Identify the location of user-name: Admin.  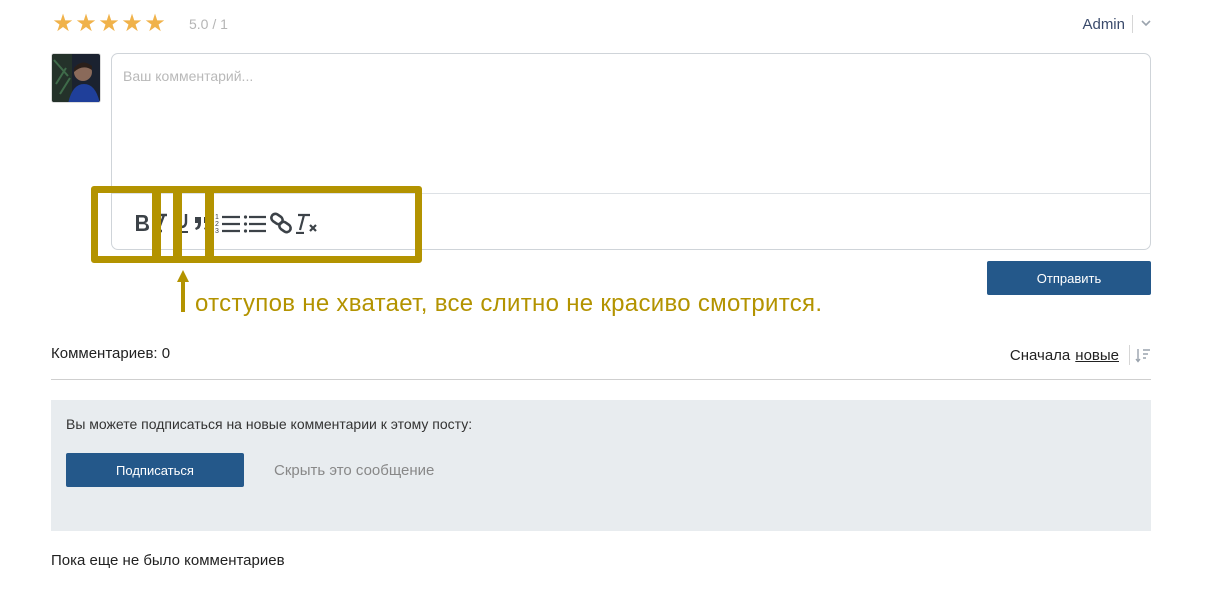
(1103, 24).